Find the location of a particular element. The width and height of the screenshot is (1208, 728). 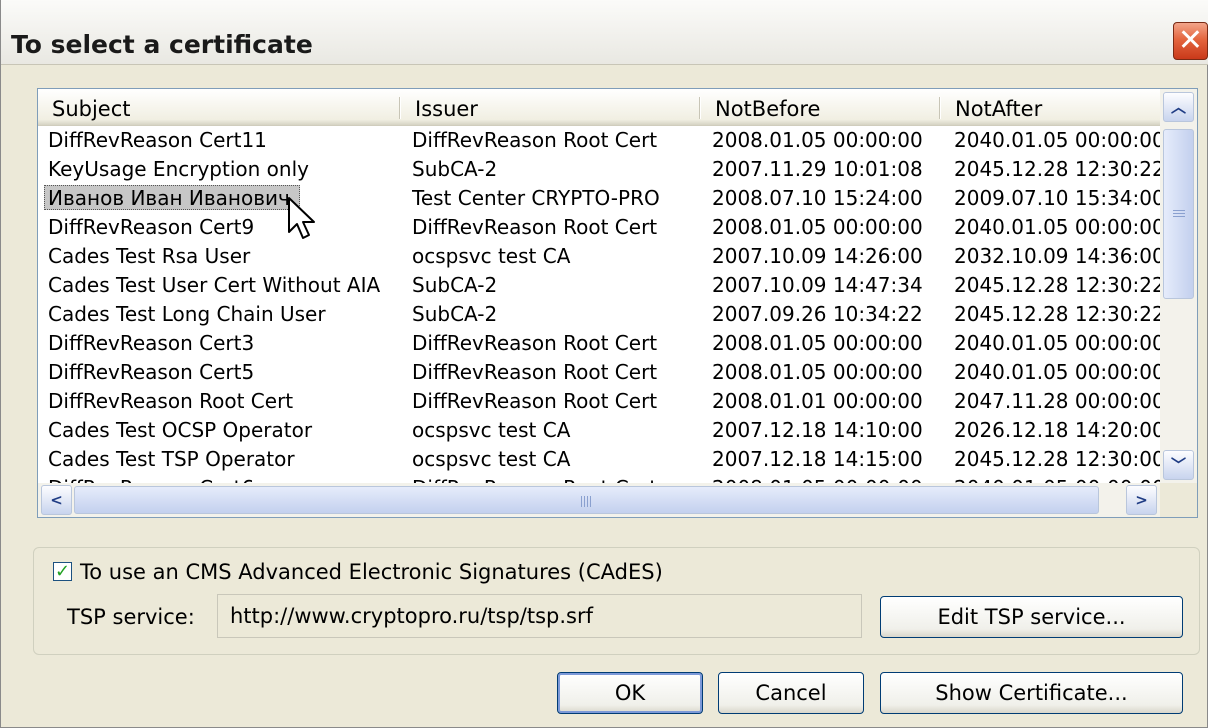

ok-button: OK is located at coordinates (630, 693).